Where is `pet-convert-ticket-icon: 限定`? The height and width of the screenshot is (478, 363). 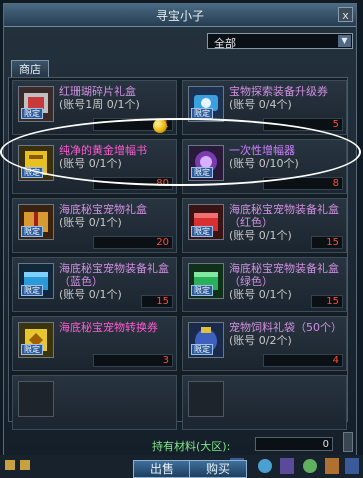
pet-convert-ticket-icon: 限定 is located at coordinates (36, 340).